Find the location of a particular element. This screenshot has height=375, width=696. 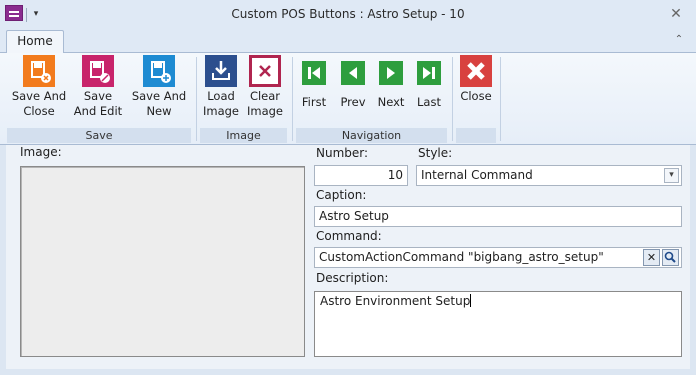

style-select: Internal Command ▾ is located at coordinates (549, 175).